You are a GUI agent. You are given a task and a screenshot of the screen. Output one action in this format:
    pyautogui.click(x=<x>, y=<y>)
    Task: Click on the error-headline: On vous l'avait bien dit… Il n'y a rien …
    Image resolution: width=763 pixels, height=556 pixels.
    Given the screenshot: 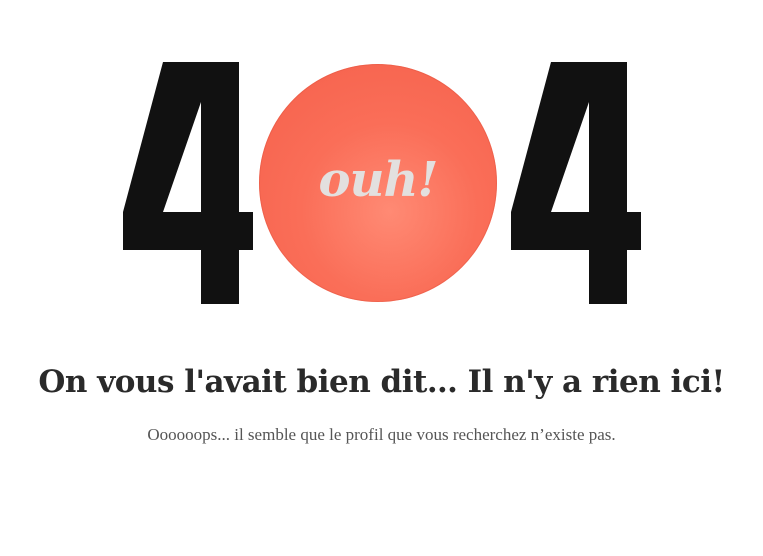 What is the action you would take?
    pyautogui.click(x=381, y=382)
    